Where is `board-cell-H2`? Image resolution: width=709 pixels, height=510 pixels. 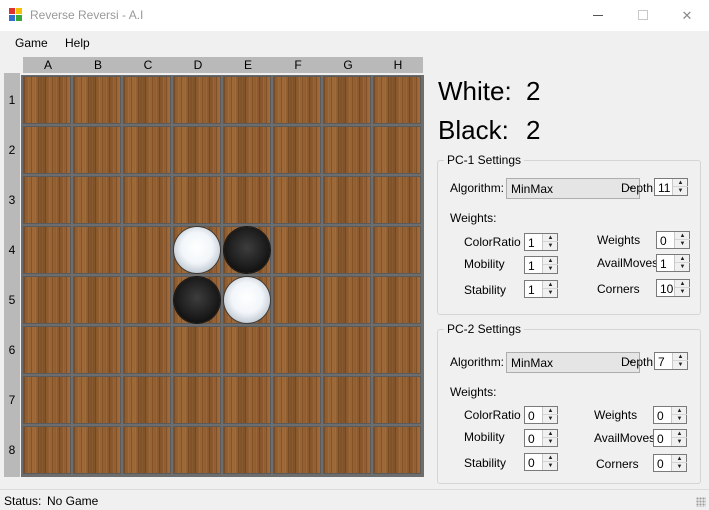
board-cell-H2 is located at coordinates (397, 150).